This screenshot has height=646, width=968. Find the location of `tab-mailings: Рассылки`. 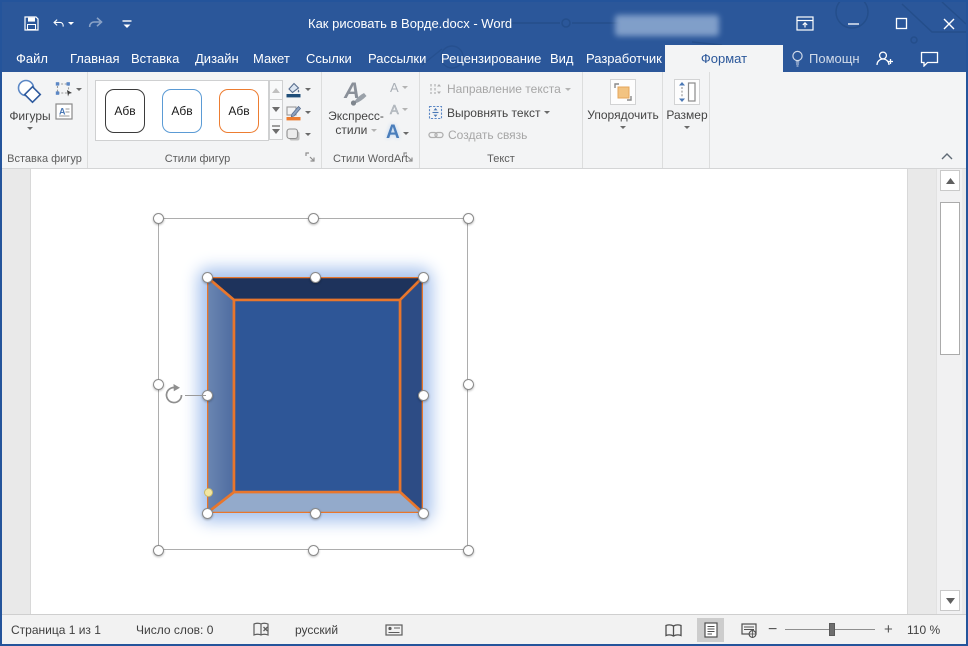

tab-mailings: Рассылки is located at coordinates (397, 58).